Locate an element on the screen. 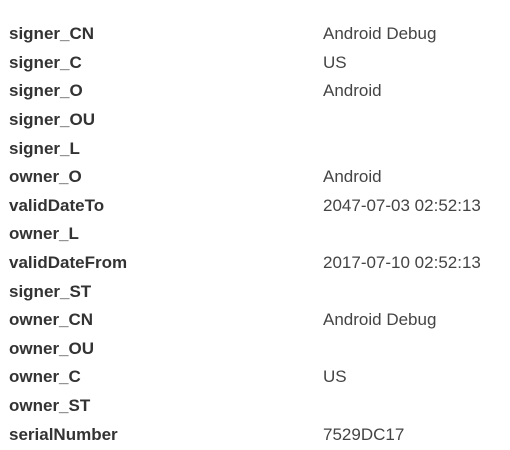 This screenshot has height=450, width=510. property-key: owner_OU is located at coordinates (52, 348).